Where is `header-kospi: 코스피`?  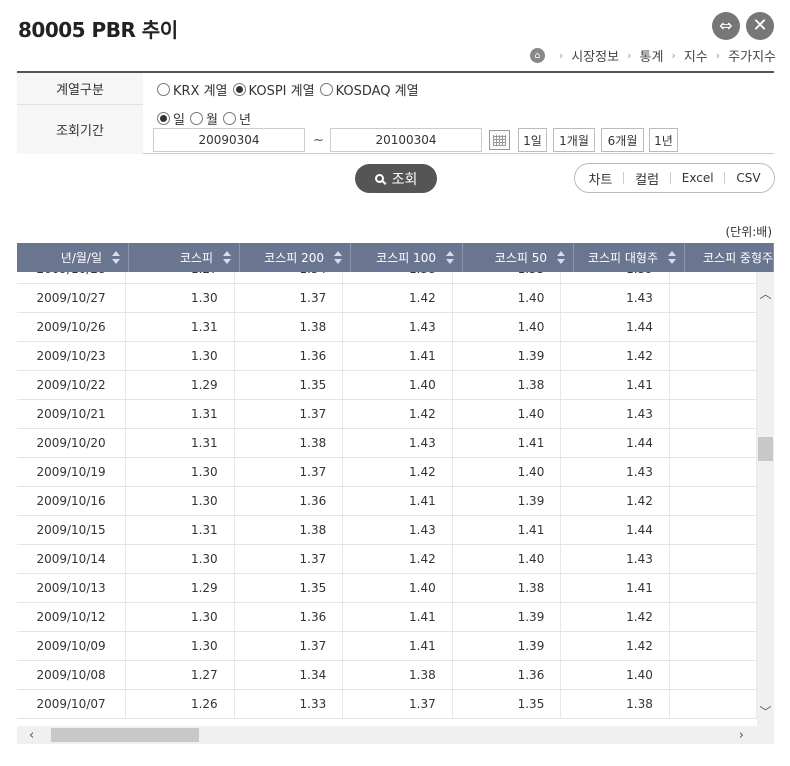
header-kospi: 코스피 is located at coordinates (184, 257).